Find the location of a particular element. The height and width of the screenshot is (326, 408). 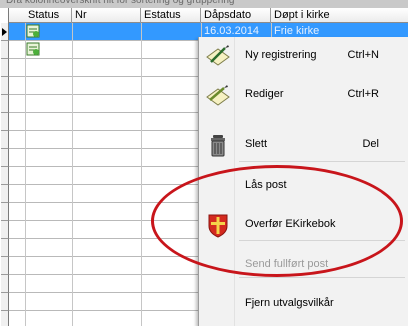

pencil-new-icon is located at coordinates (218, 55).